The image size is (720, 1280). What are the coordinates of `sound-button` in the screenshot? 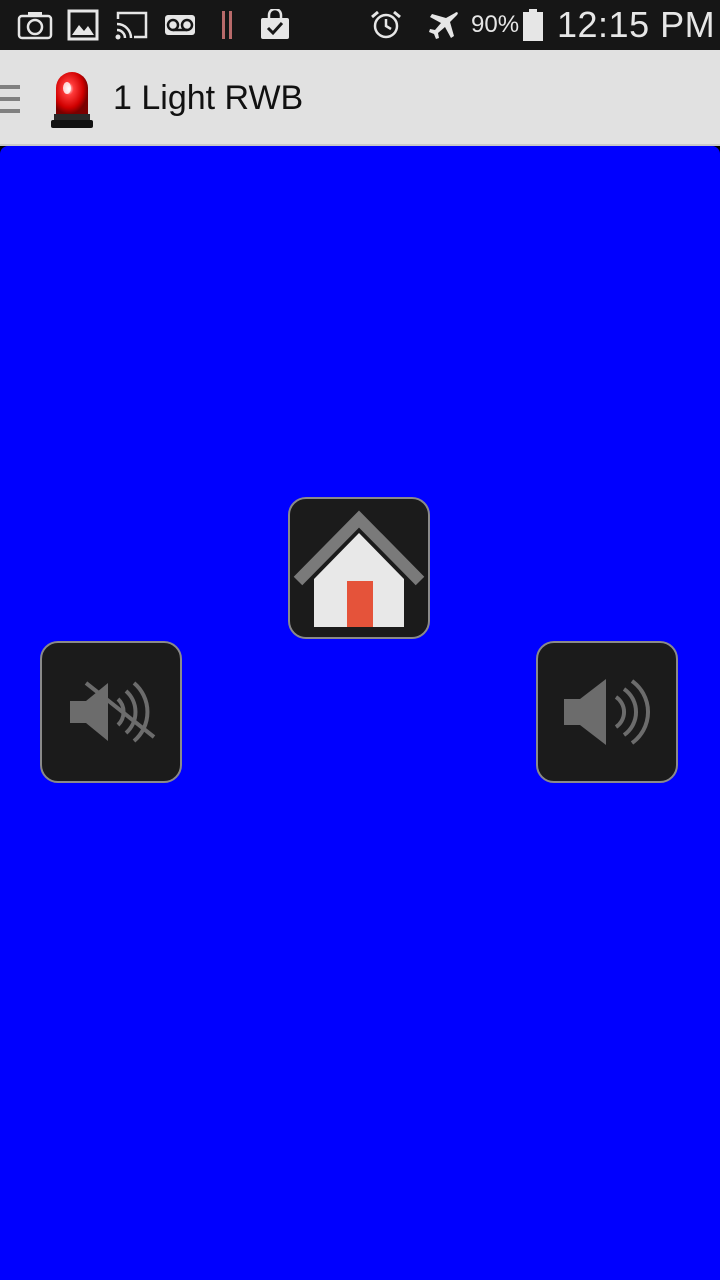 It's located at (607, 712).